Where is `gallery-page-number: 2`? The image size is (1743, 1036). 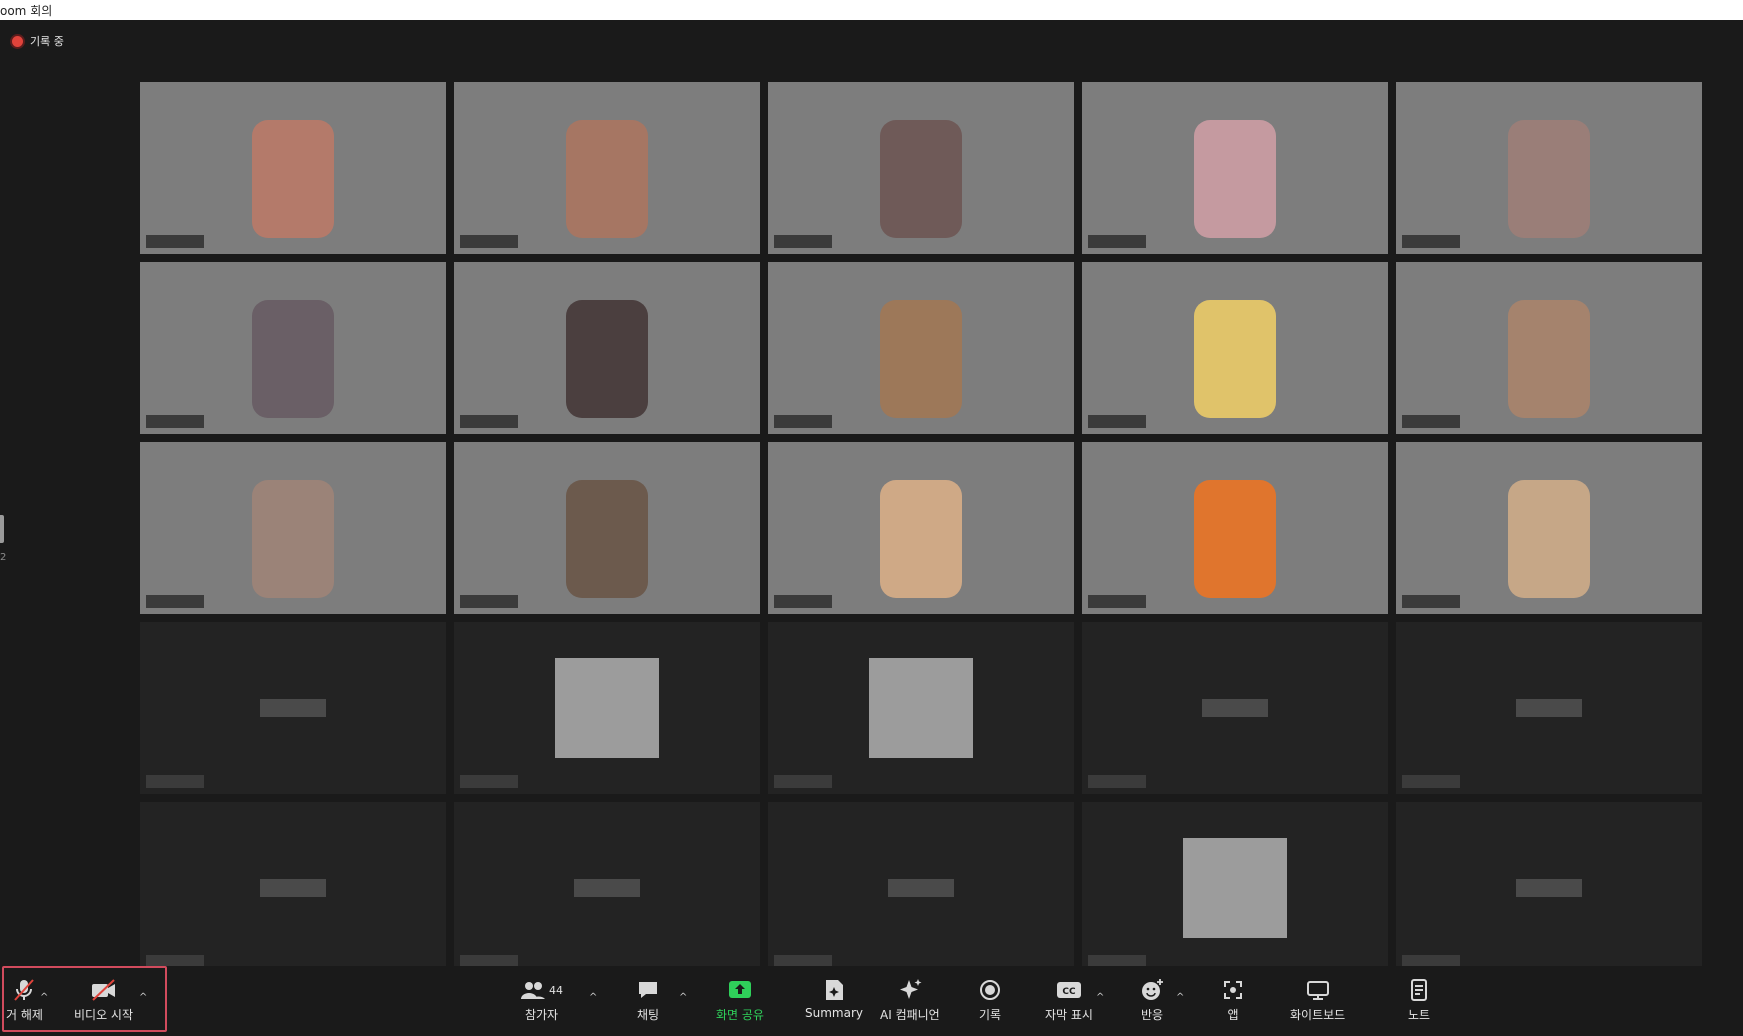 gallery-page-number: 2 is located at coordinates (3, 557).